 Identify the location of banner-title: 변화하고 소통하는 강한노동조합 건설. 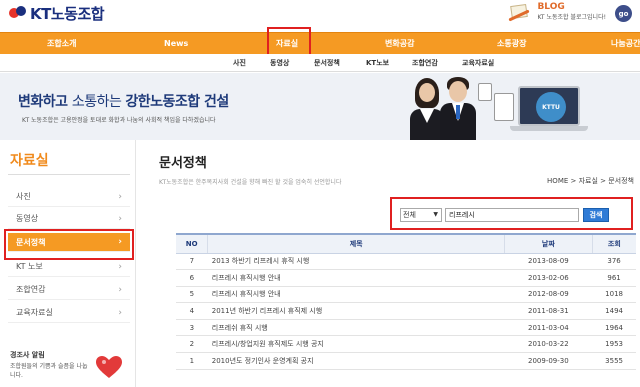
(123, 102).